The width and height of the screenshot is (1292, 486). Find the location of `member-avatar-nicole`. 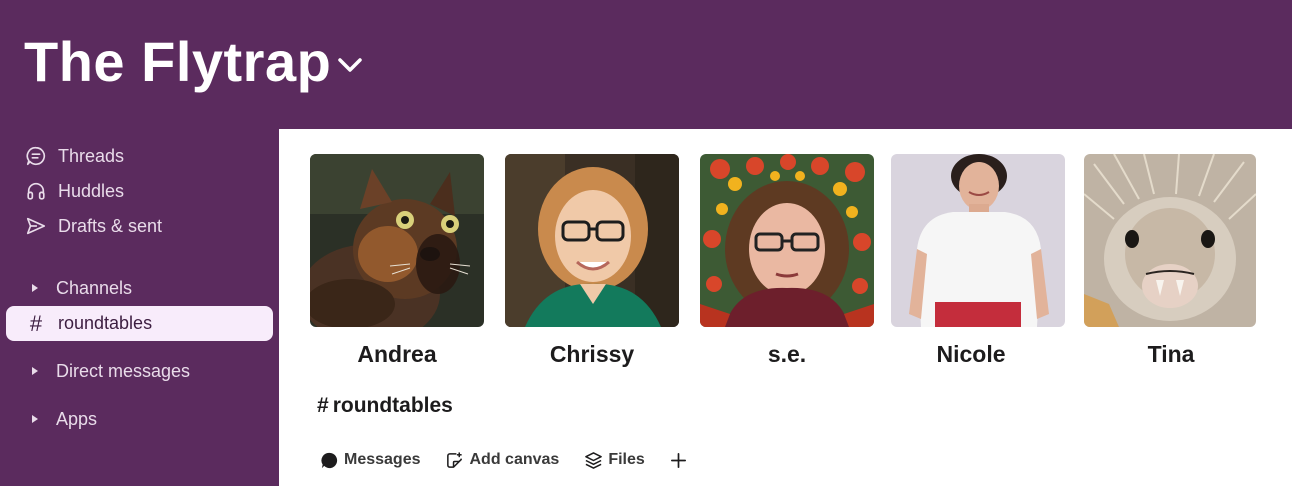

member-avatar-nicole is located at coordinates (978, 240).